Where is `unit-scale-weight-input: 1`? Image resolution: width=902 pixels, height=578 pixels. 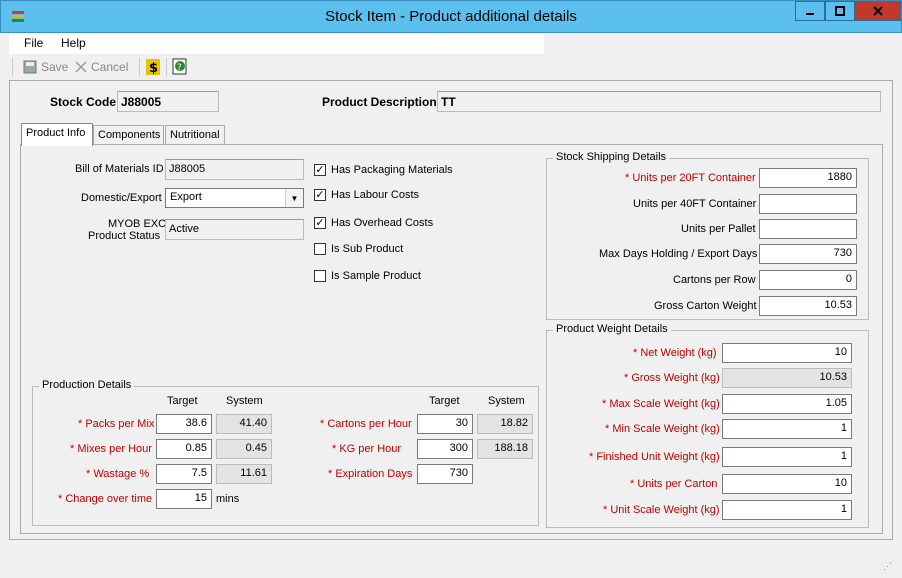 unit-scale-weight-input: 1 is located at coordinates (787, 510).